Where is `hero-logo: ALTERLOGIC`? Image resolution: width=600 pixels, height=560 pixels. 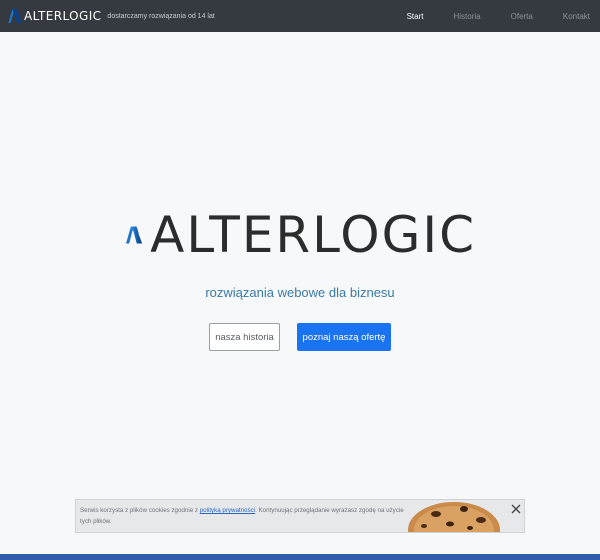
hero-logo: ALTERLOGIC is located at coordinates (301, 235).